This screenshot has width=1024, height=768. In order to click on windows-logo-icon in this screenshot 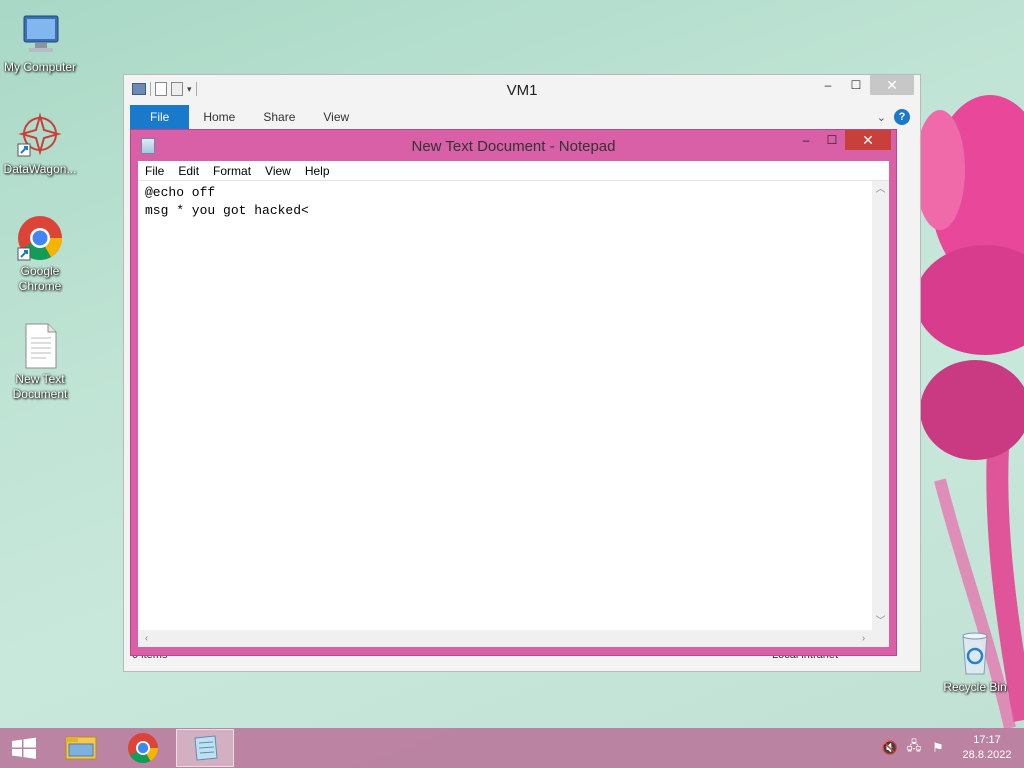, I will do `click(24, 748)`.